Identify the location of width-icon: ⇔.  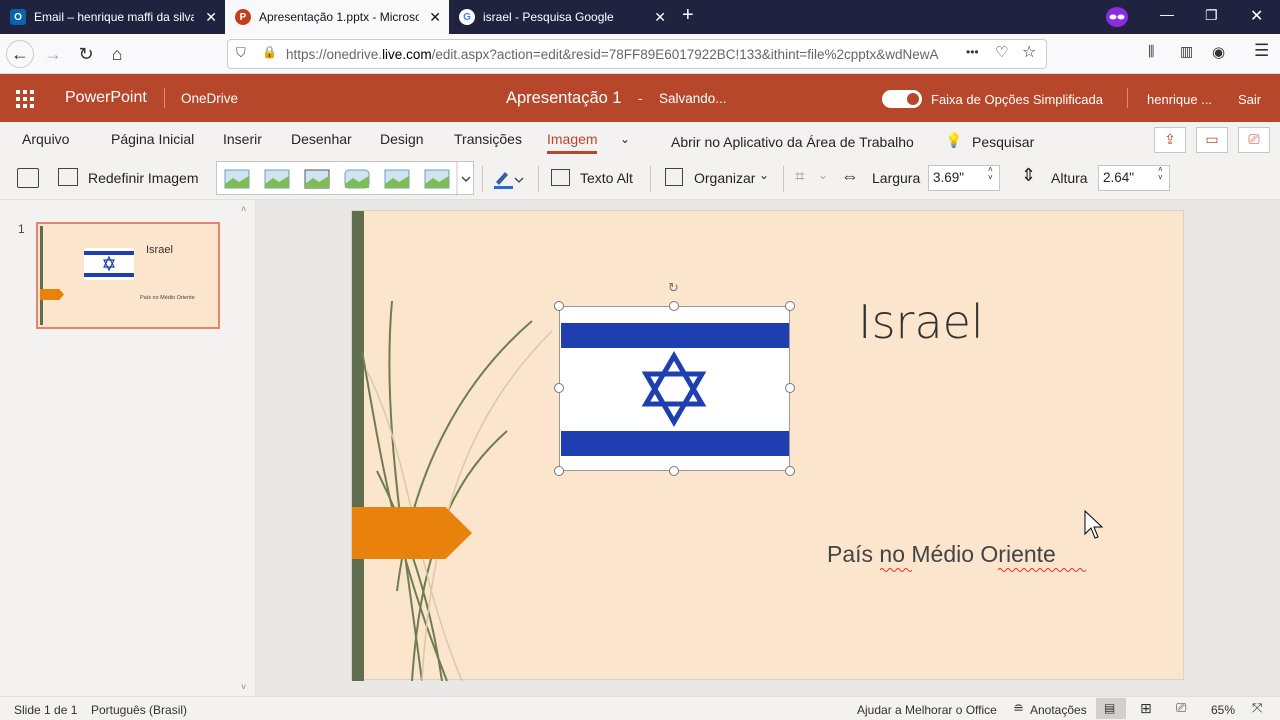
(850, 176).